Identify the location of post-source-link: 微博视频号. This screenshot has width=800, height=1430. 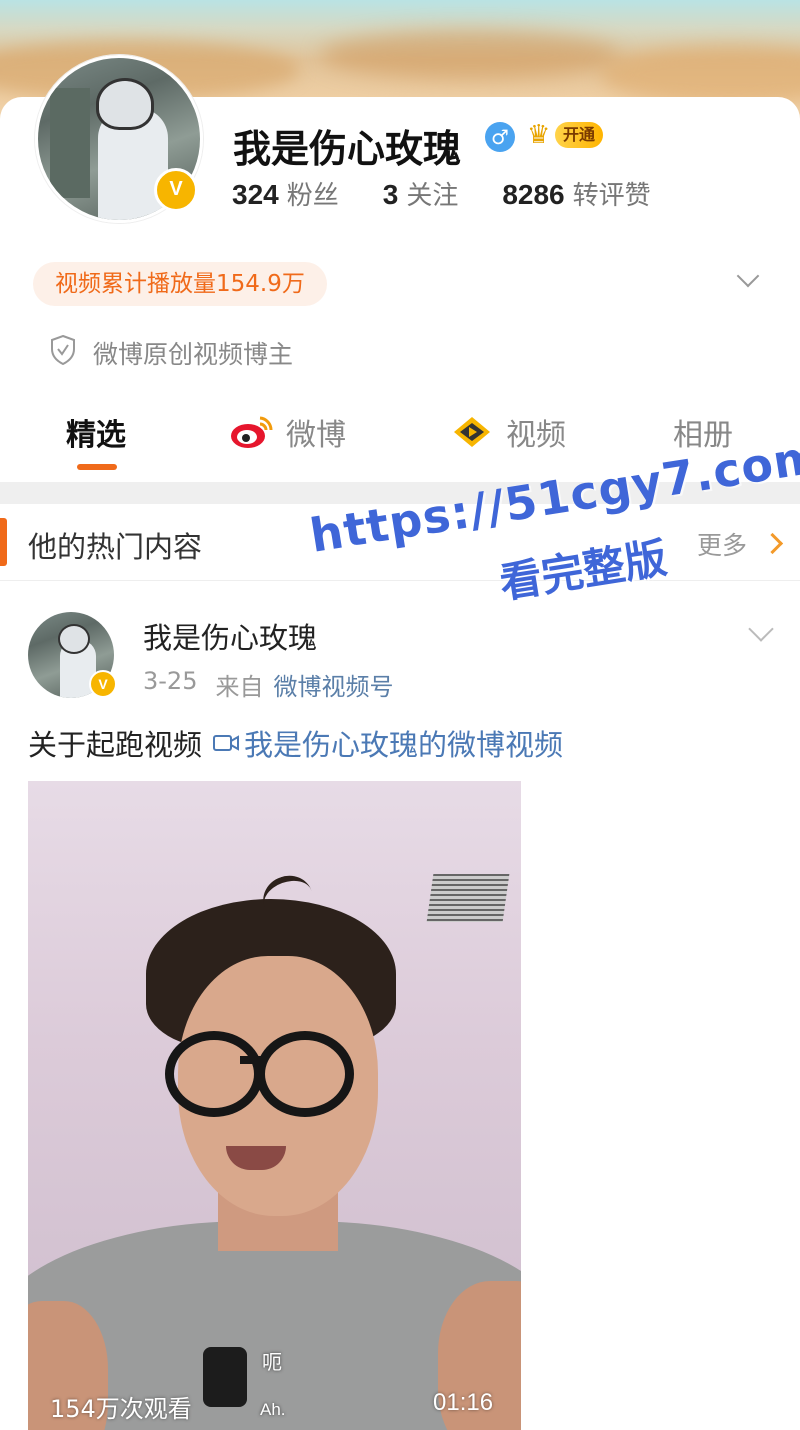
(333, 684).